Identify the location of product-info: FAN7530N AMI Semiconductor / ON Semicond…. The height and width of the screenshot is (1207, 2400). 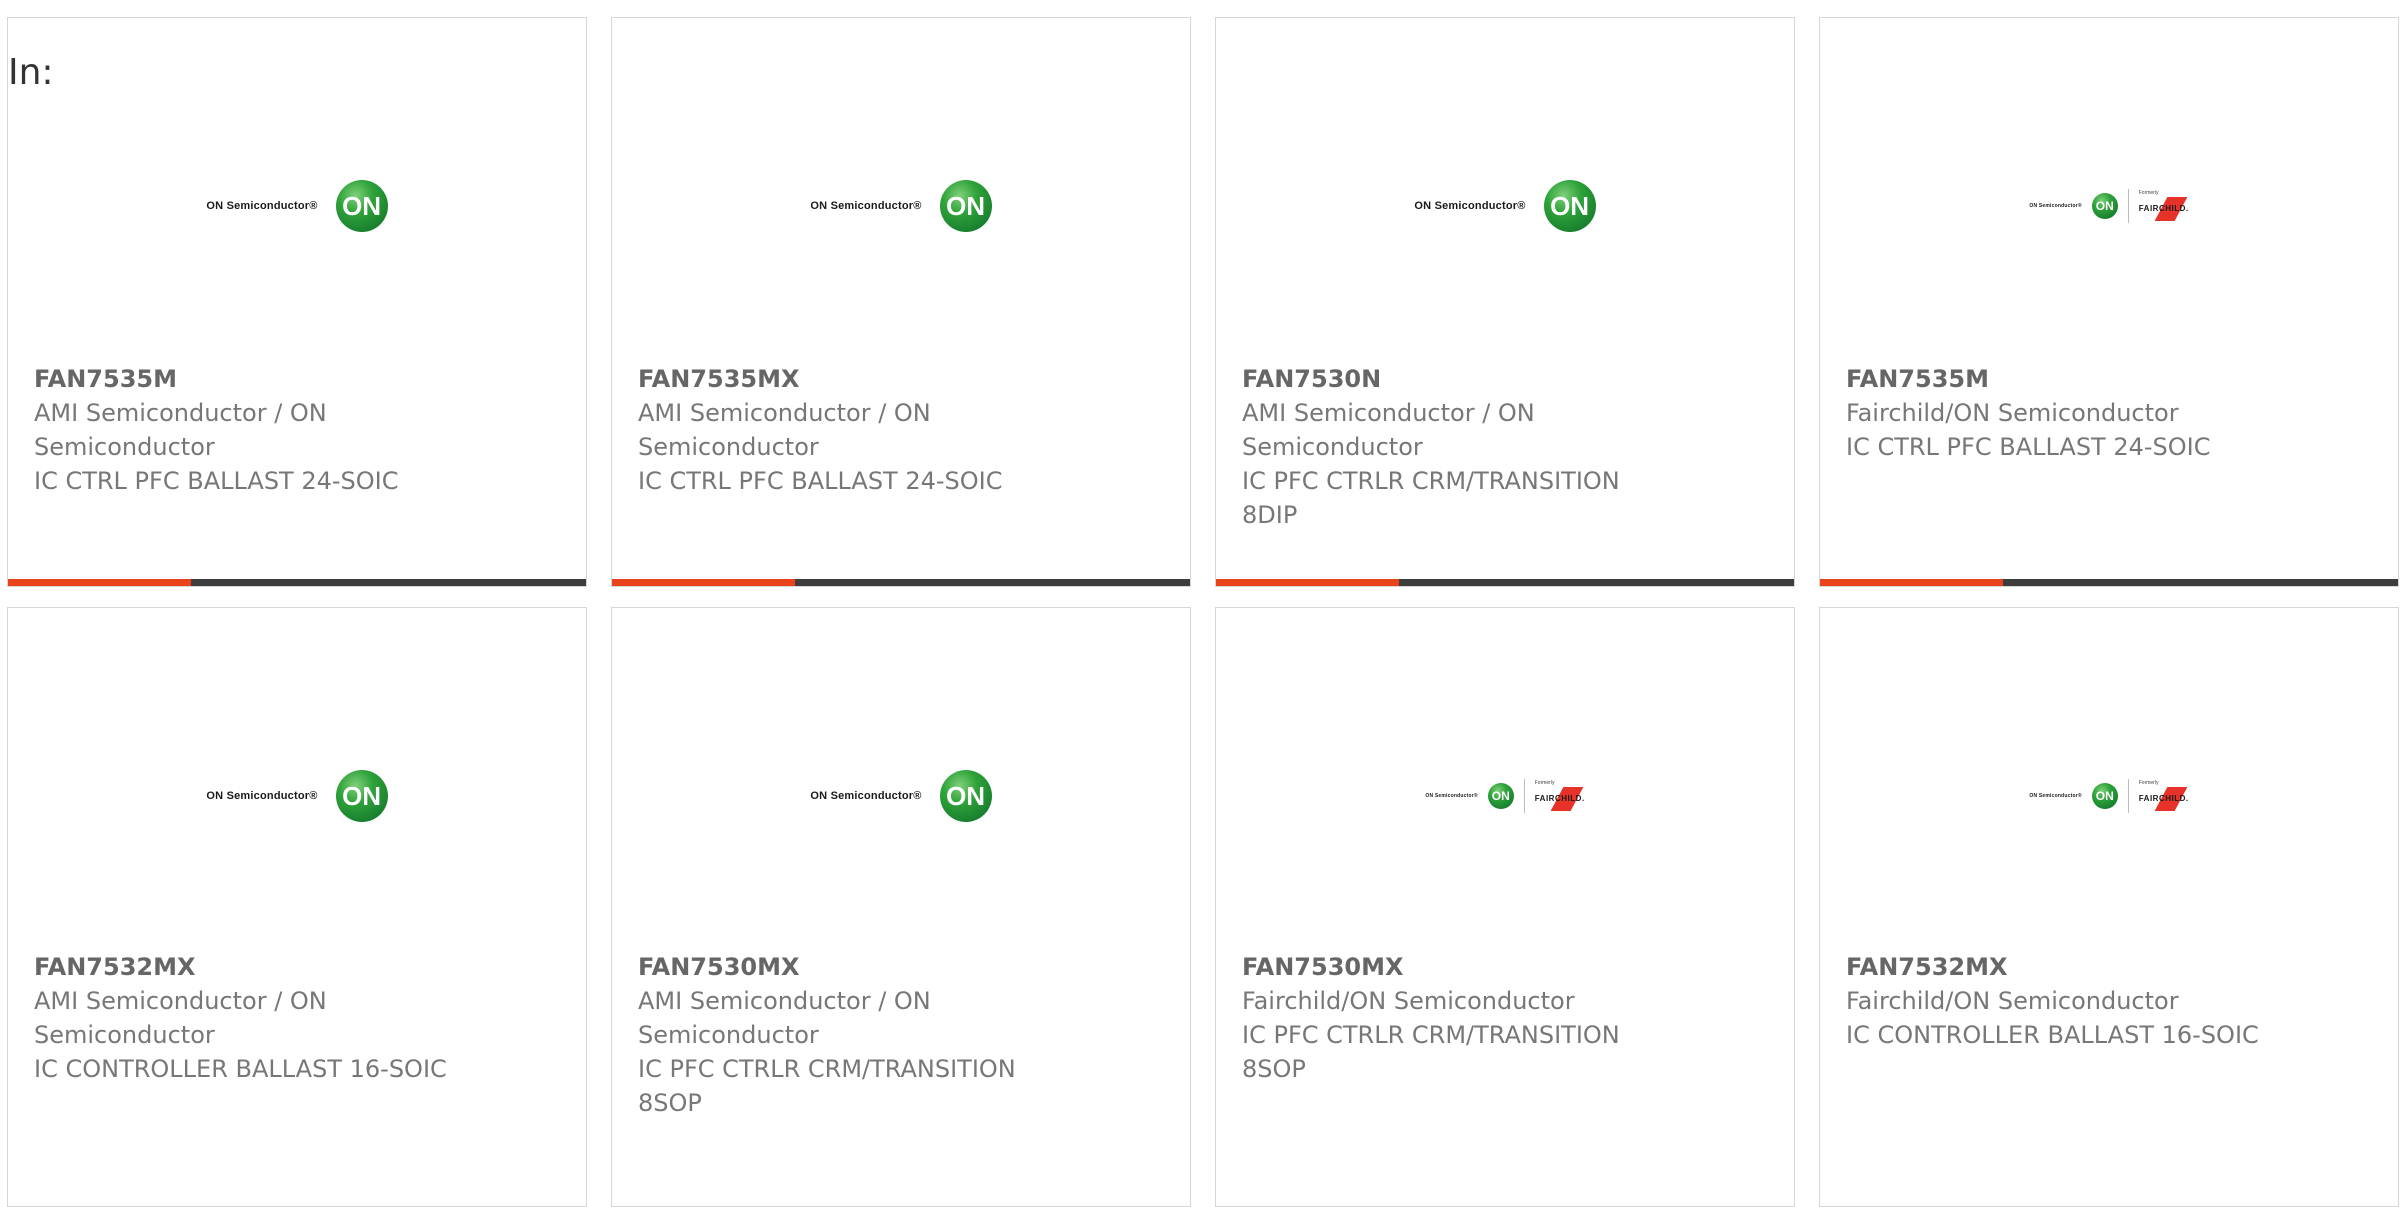
(1452, 447).